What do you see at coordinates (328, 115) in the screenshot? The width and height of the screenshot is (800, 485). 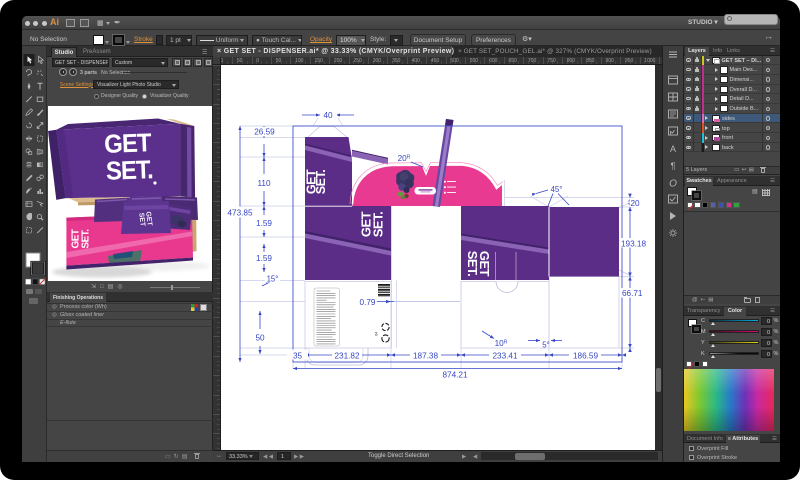 I see `svg-text: 40` at bounding box center [328, 115].